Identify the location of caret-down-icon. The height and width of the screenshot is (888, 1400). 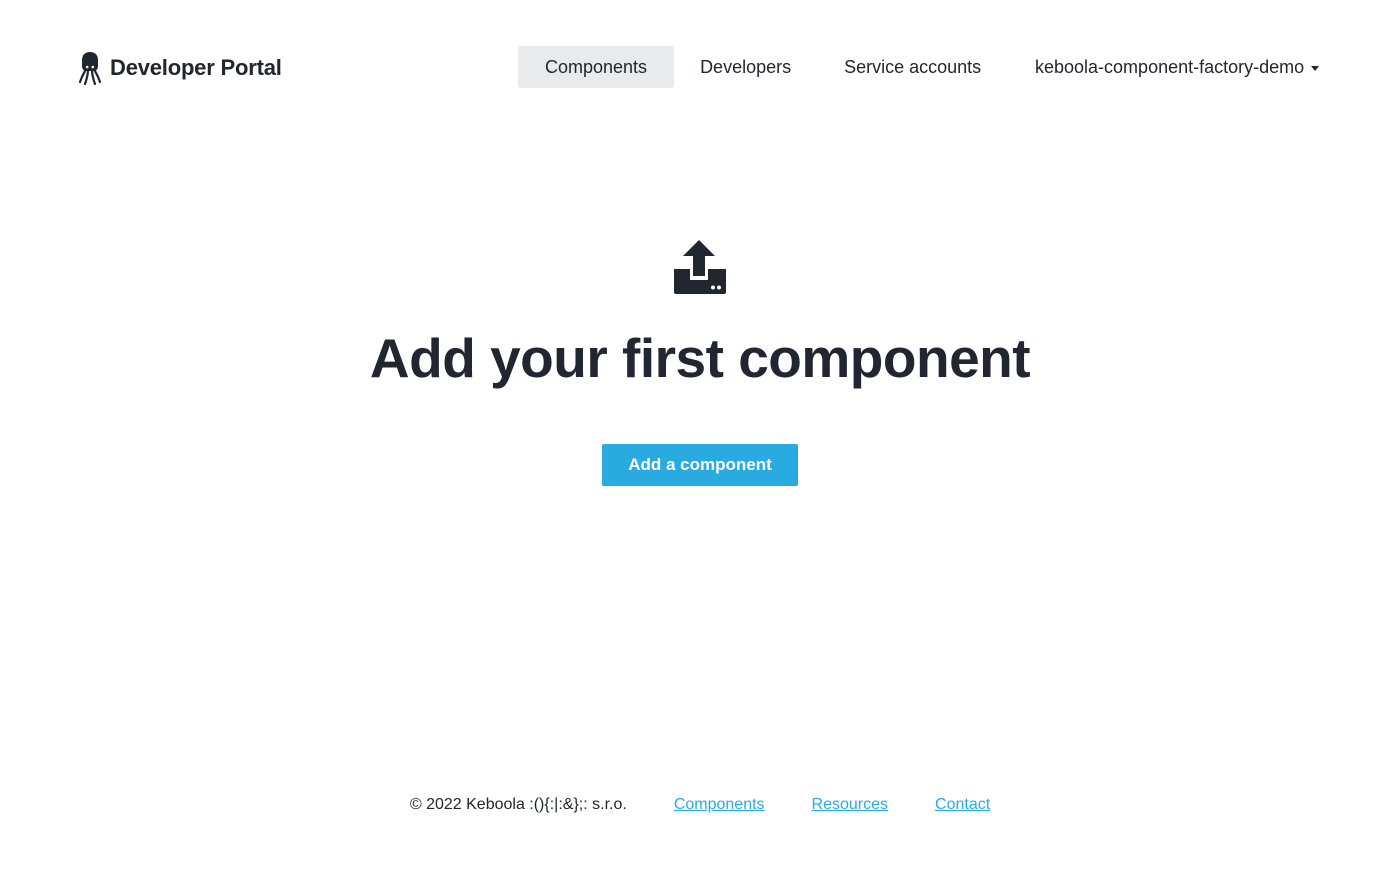
(1315, 68).